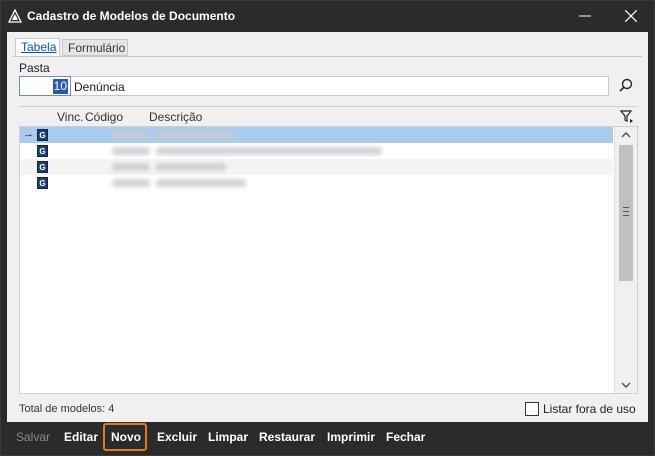 The height and width of the screenshot is (456, 655). I want to click on pasta-description-field: Denúncia, so click(340, 86).